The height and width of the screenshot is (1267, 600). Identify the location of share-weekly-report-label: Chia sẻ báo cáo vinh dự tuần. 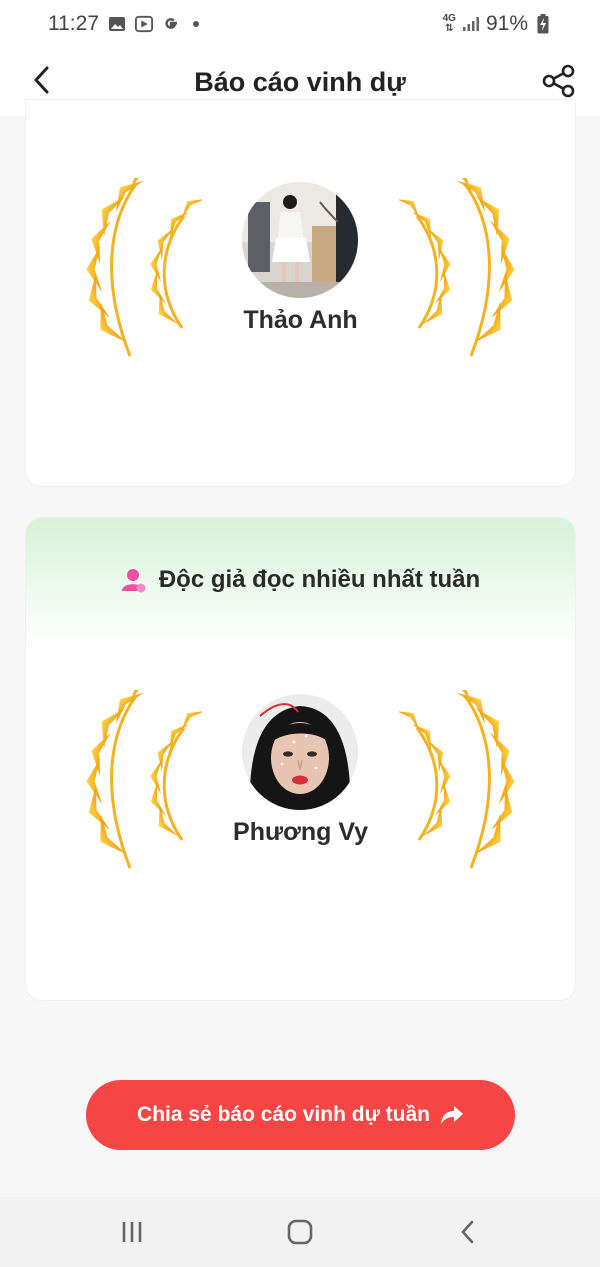
(283, 1114).